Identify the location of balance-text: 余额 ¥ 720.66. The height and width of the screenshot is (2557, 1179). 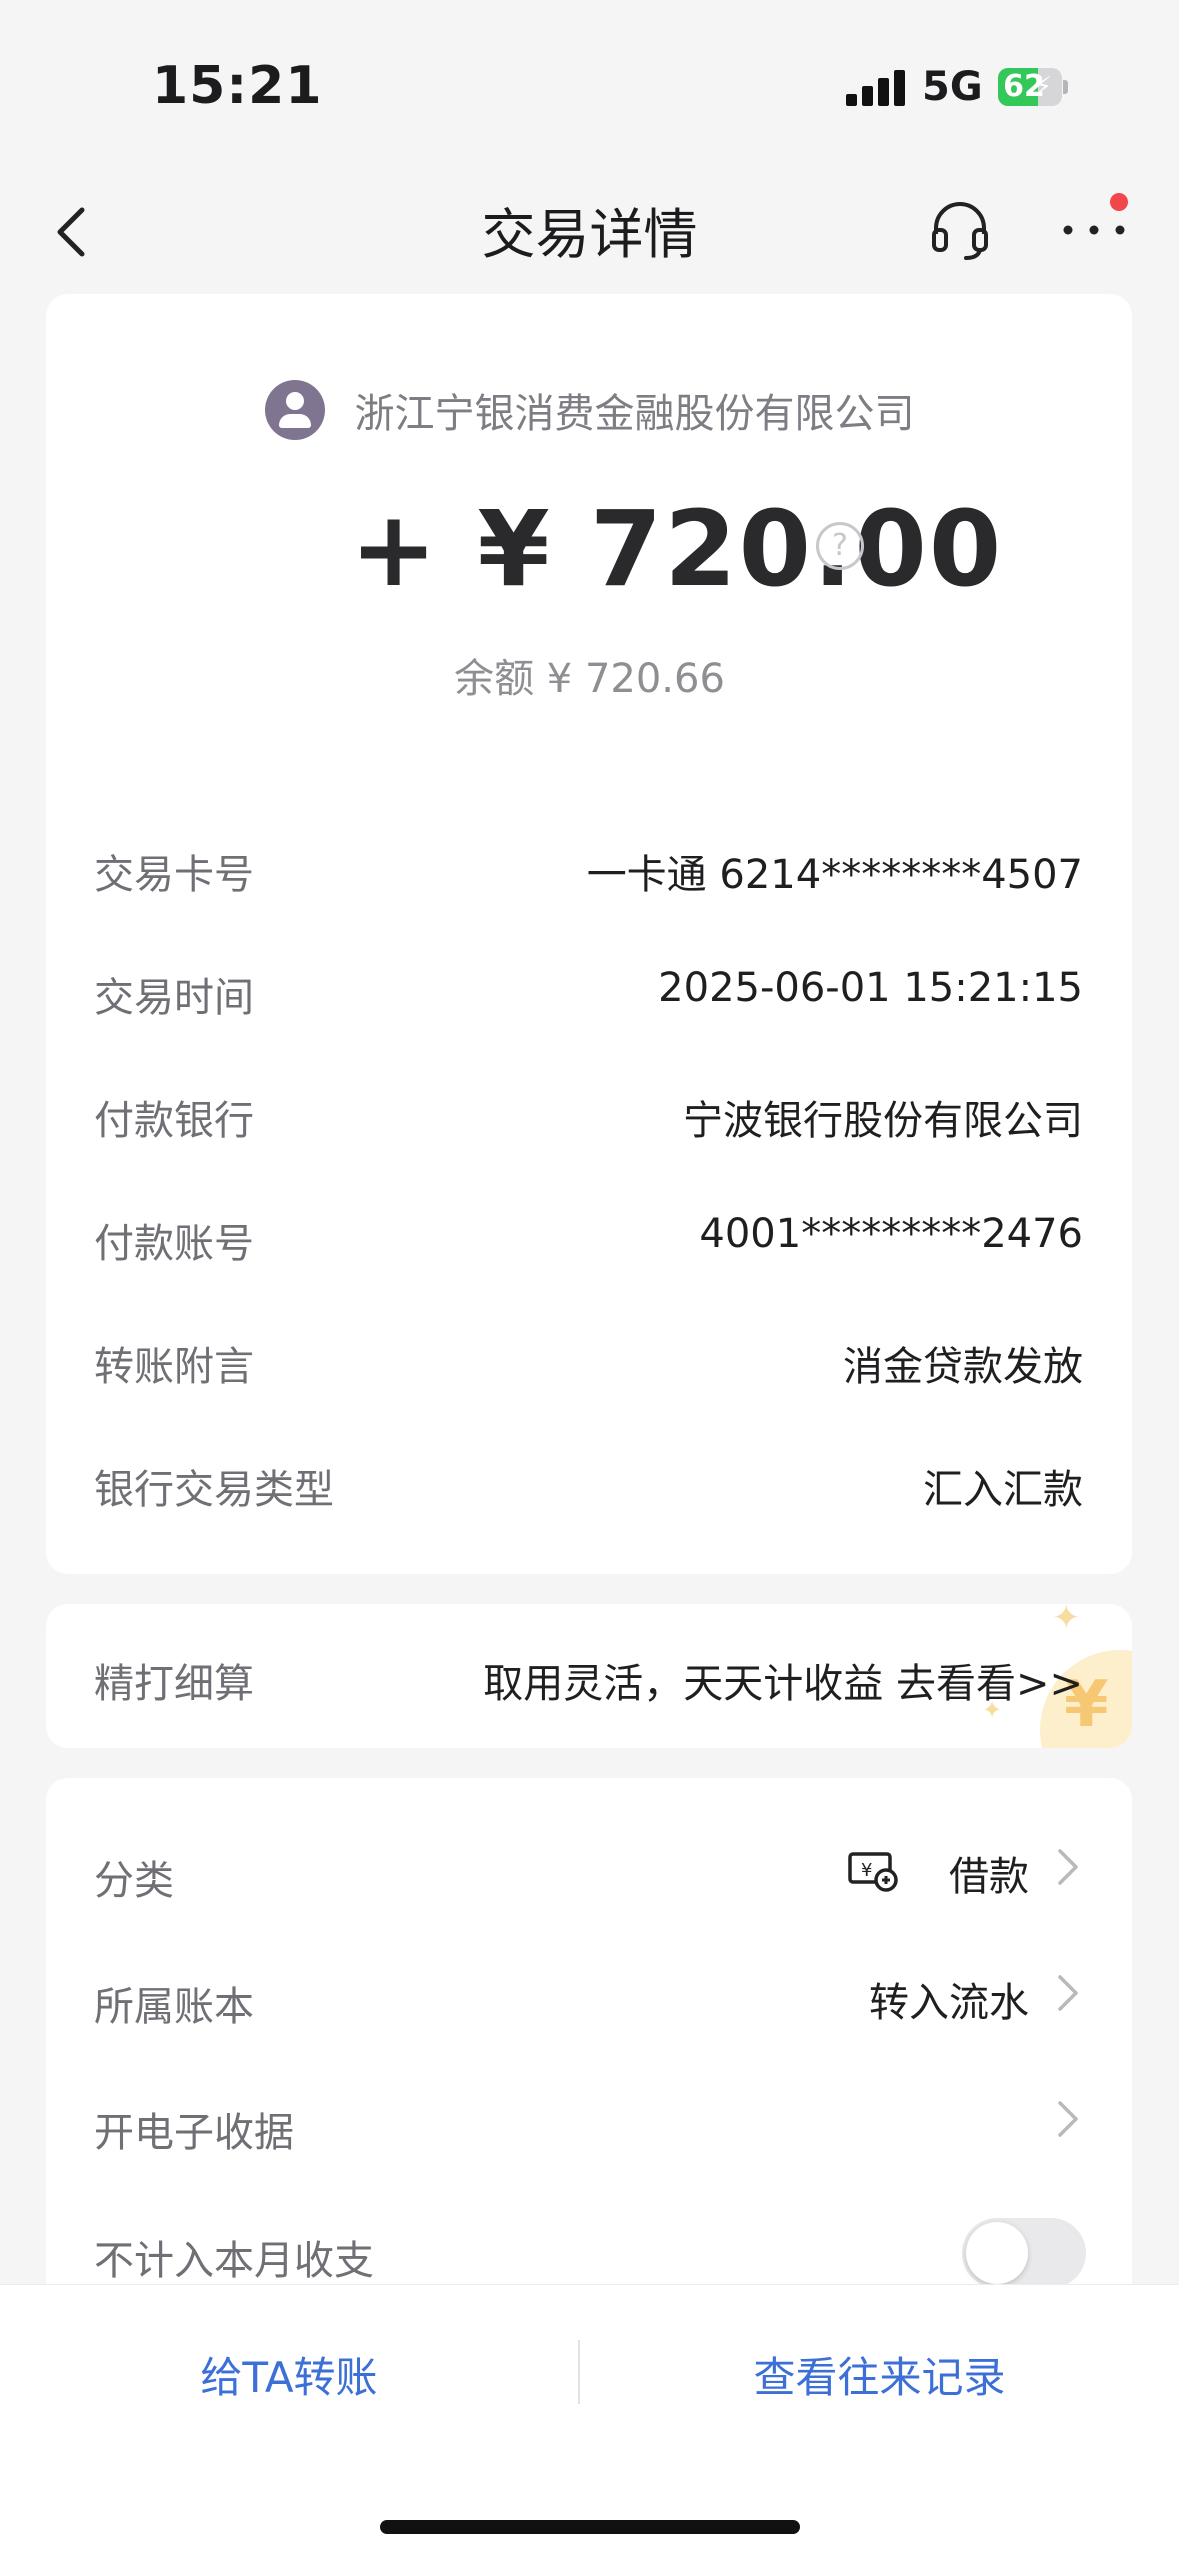
(589, 679).